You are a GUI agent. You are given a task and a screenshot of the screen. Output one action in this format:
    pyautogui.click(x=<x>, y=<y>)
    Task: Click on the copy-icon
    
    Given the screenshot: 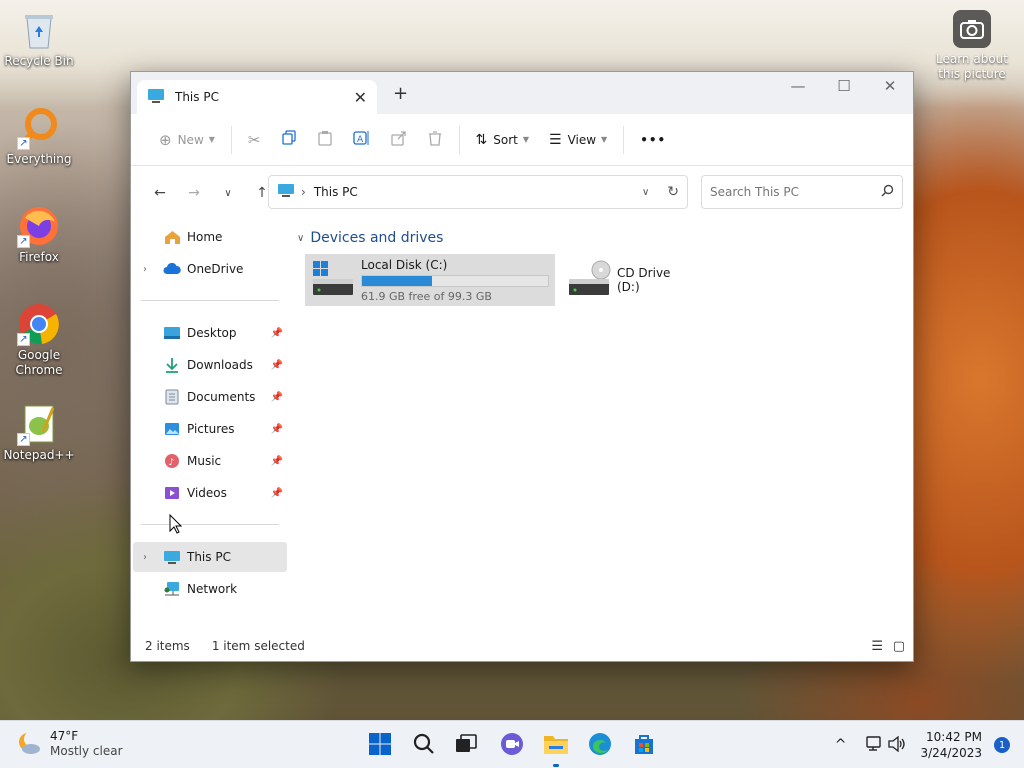 What is the action you would take?
    pyautogui.click(x=289, y=139)
    